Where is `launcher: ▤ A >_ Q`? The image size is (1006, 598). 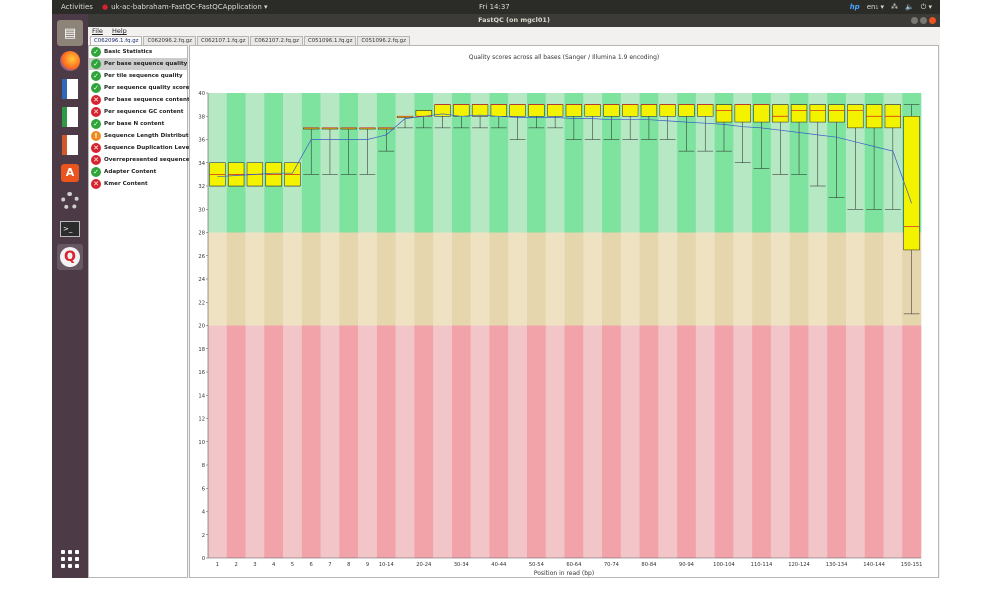
launcher: ▤ A >_ Q is located at coordinates (70, 296).